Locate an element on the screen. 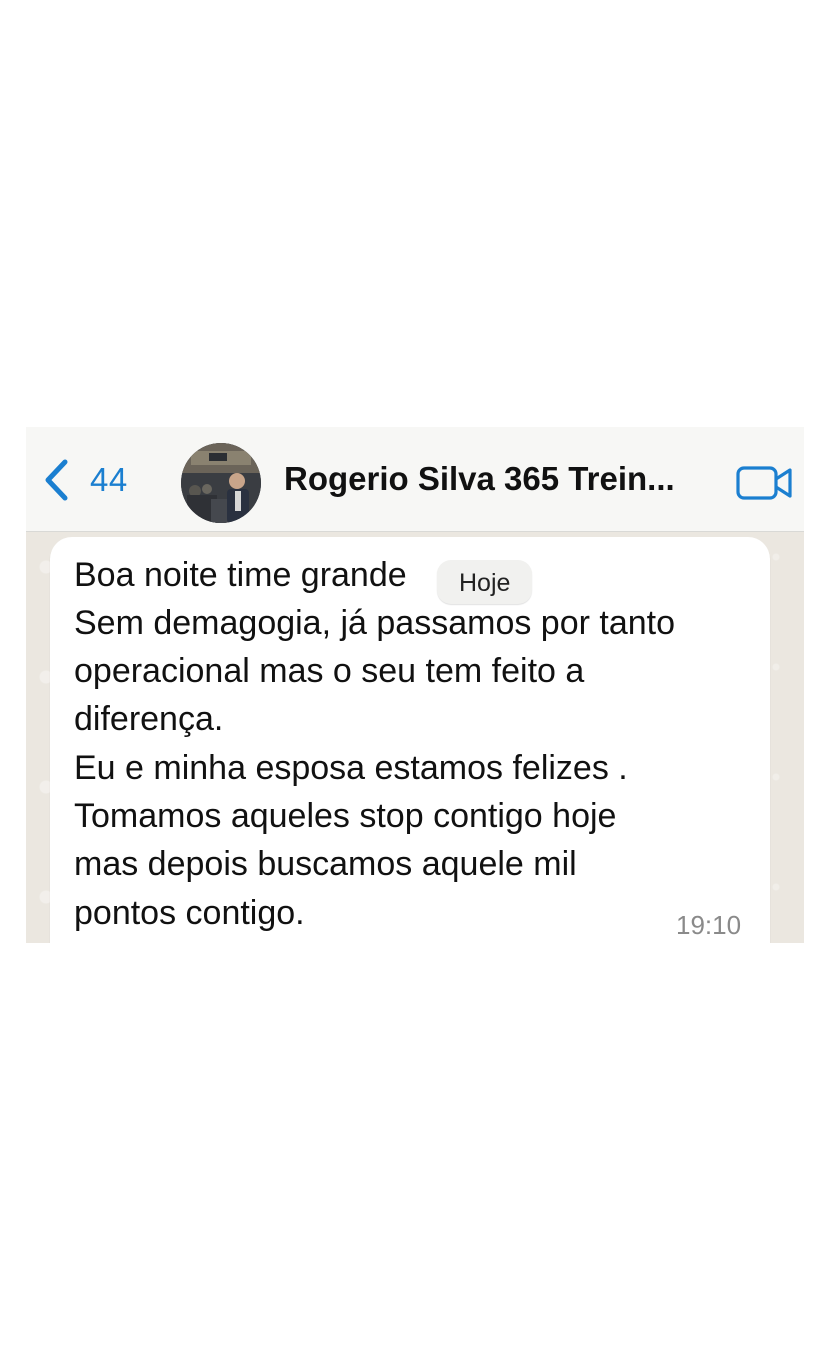 The width and height of the screenshot is (830, 1370). message-line: Tomamos aqueles stop contigo hoje is located at coordinates (345, 816).